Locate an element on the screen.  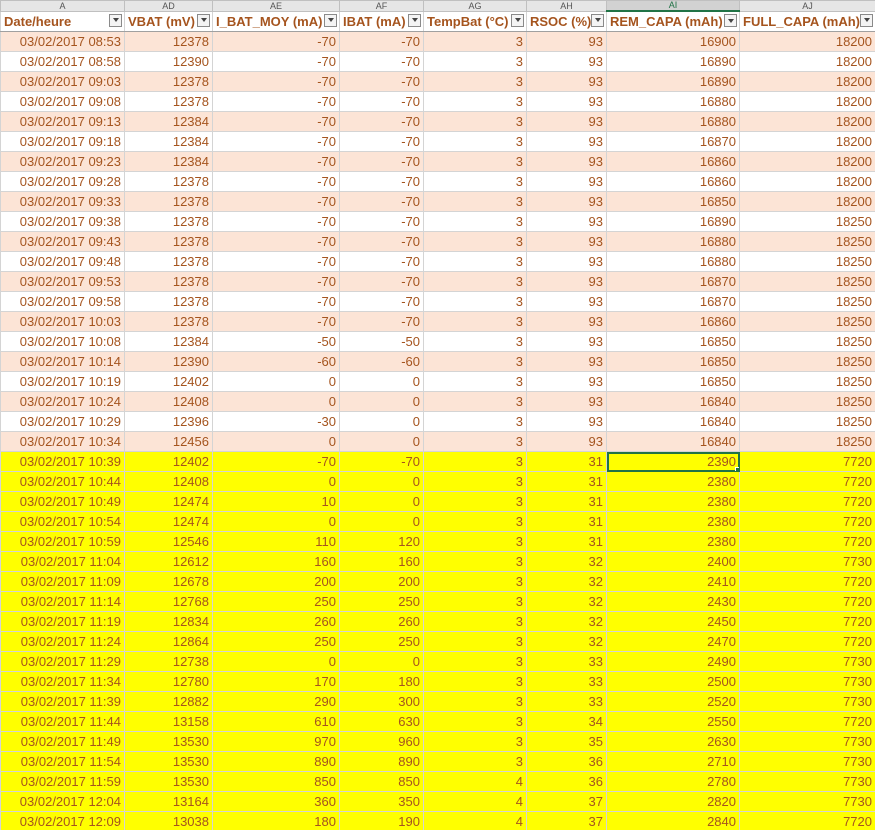
table-cell: 03/02/2017 10:08 is located at coordinates (62, 341).